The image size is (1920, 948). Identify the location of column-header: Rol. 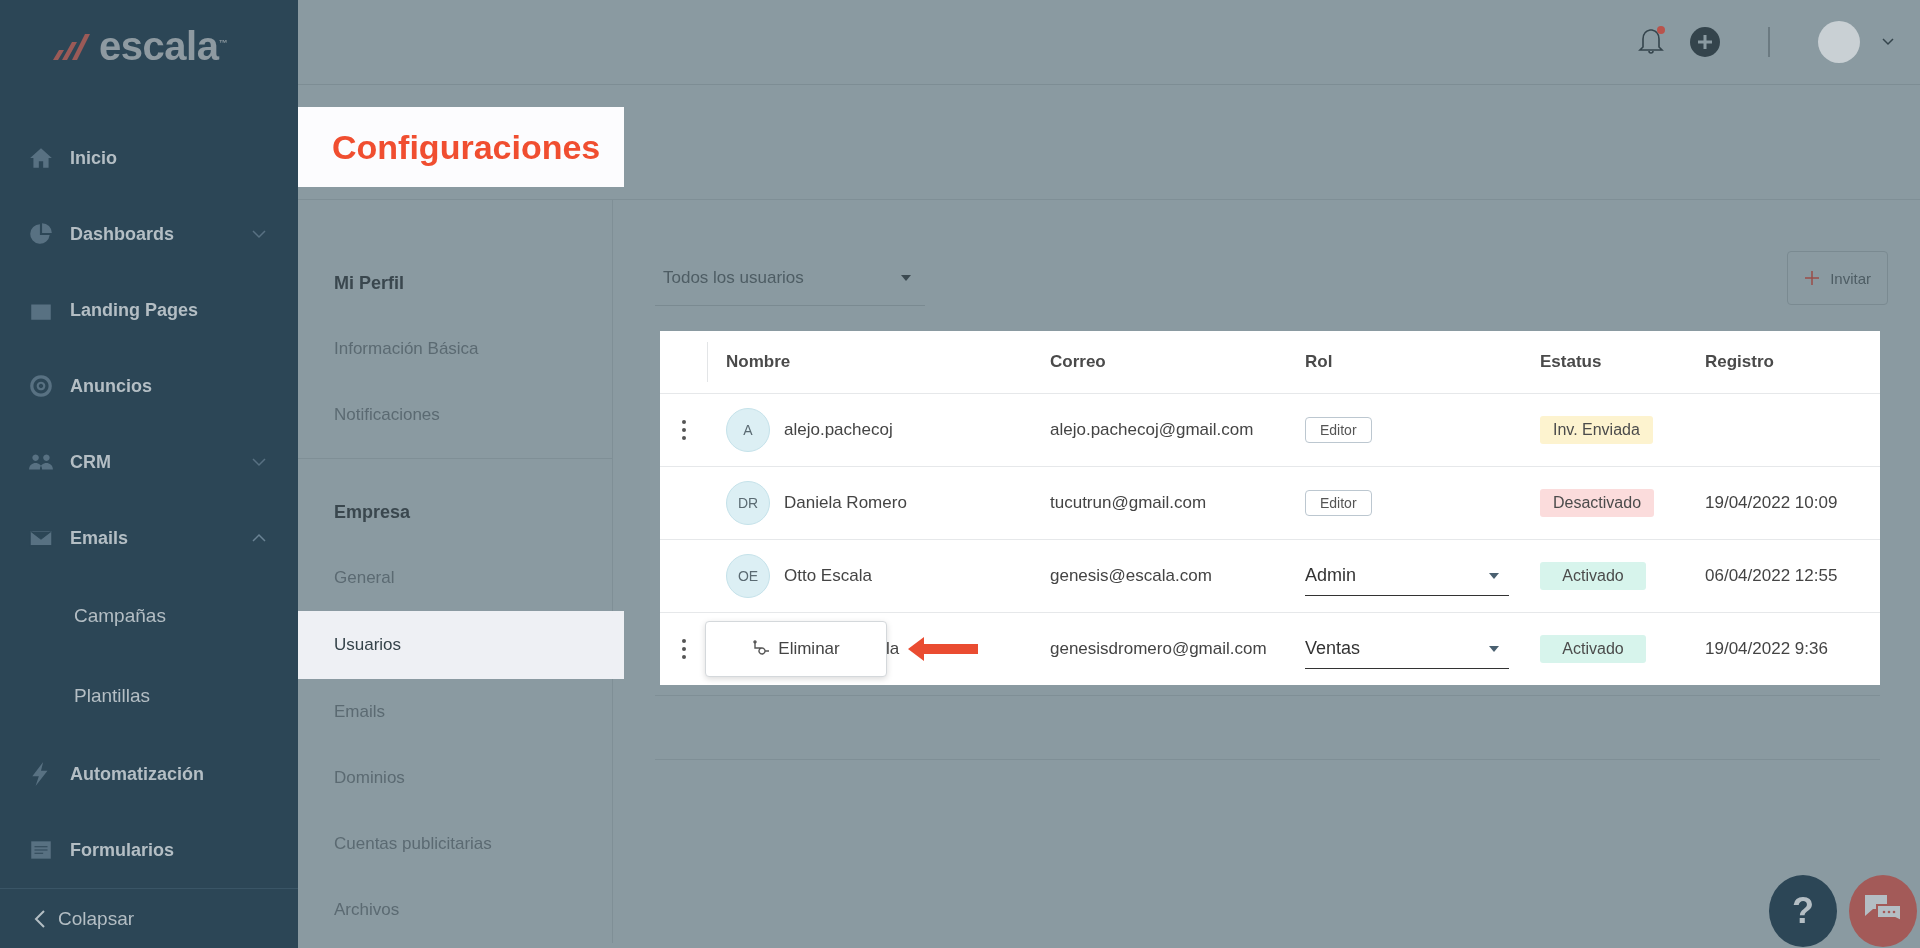
(1319, 362).